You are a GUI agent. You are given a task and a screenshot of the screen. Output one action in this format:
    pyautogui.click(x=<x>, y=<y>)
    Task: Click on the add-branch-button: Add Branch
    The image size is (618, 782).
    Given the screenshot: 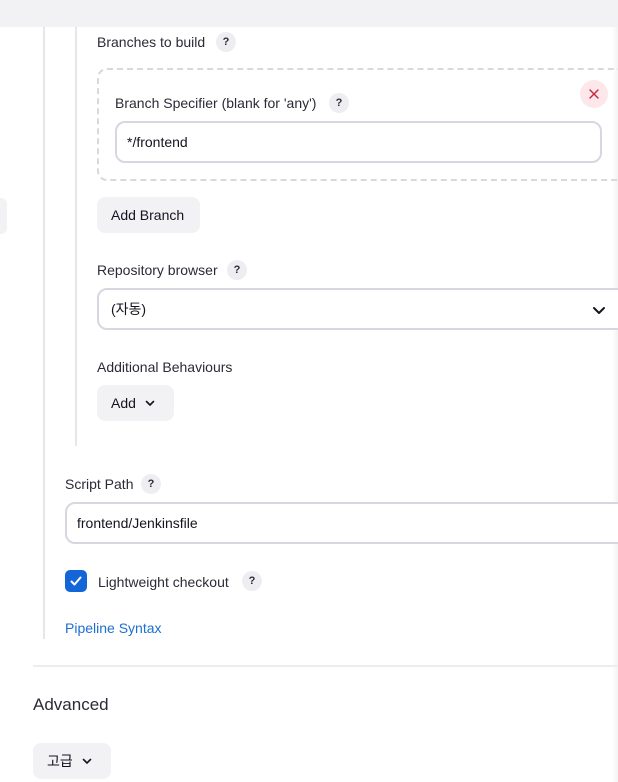 What is the action you would take?
    pyautogui.click(x=148, y=215)
    